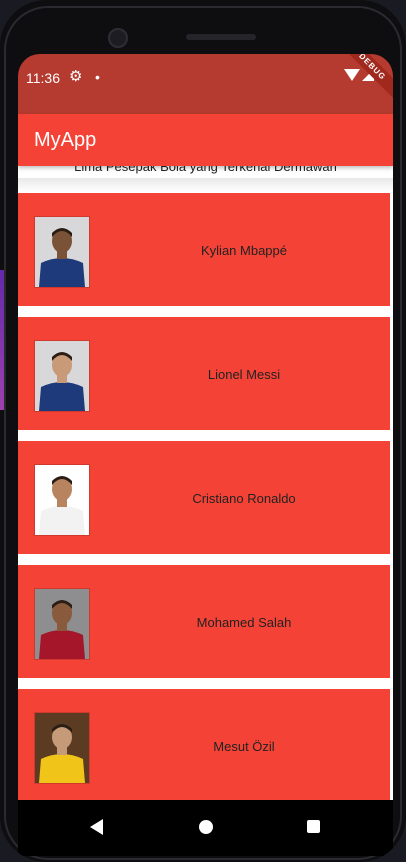  Describe the element at coordinates (244, 374) in the screenshot. I see `player-name: Lionel Messi` at that location.